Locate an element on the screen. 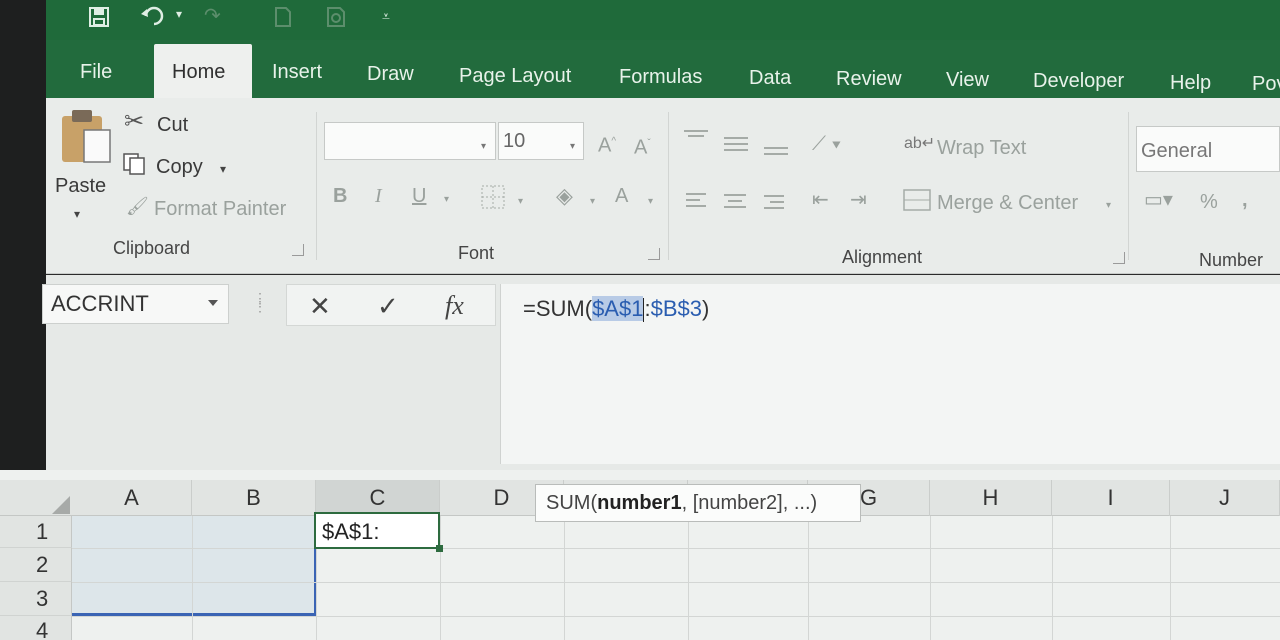 Image resolution: width=1280 pixels, height=640 pixels. underline-button: U is located at coordinates (419, 196).